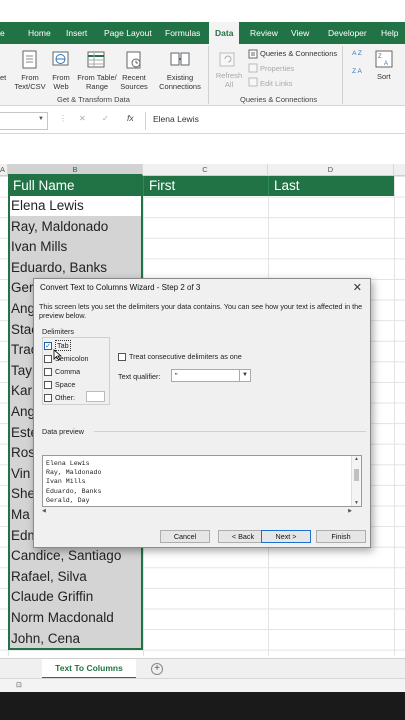 The width and height of the screenshot is (405, 720). Describe the element at coordinates (41, 119) in the screenshot. I see `name-box-dropdown-icon: ▼` at that location.